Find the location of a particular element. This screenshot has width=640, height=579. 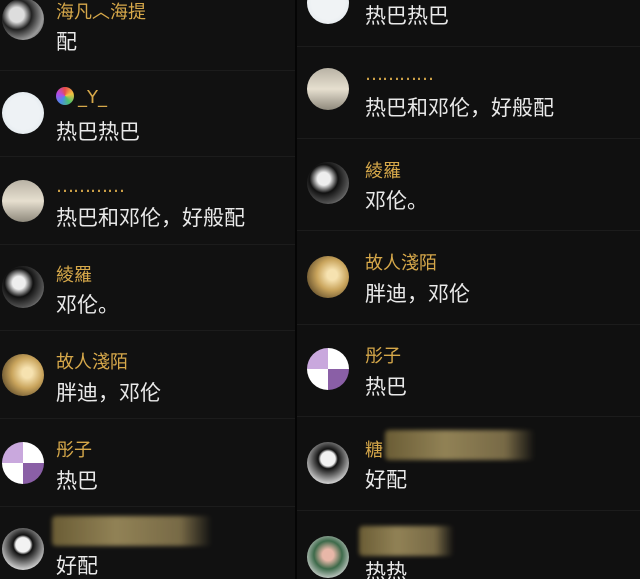

comment-username: 海凡︿海提 is located at coordinates (101, 12).